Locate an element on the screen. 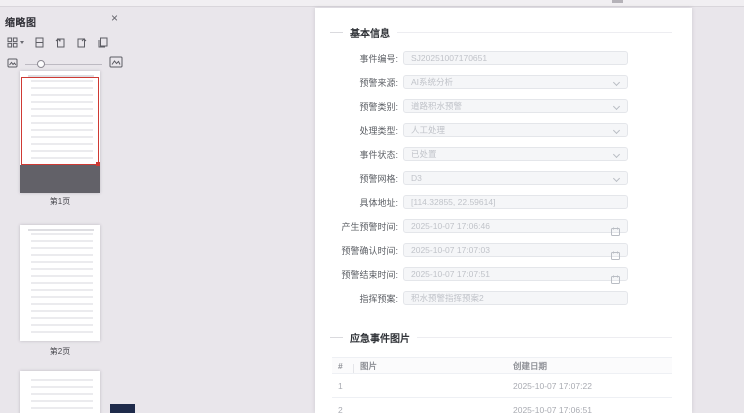  cell-date: 2025-10-07 17:07:22 is located at coordinates (552, 385).